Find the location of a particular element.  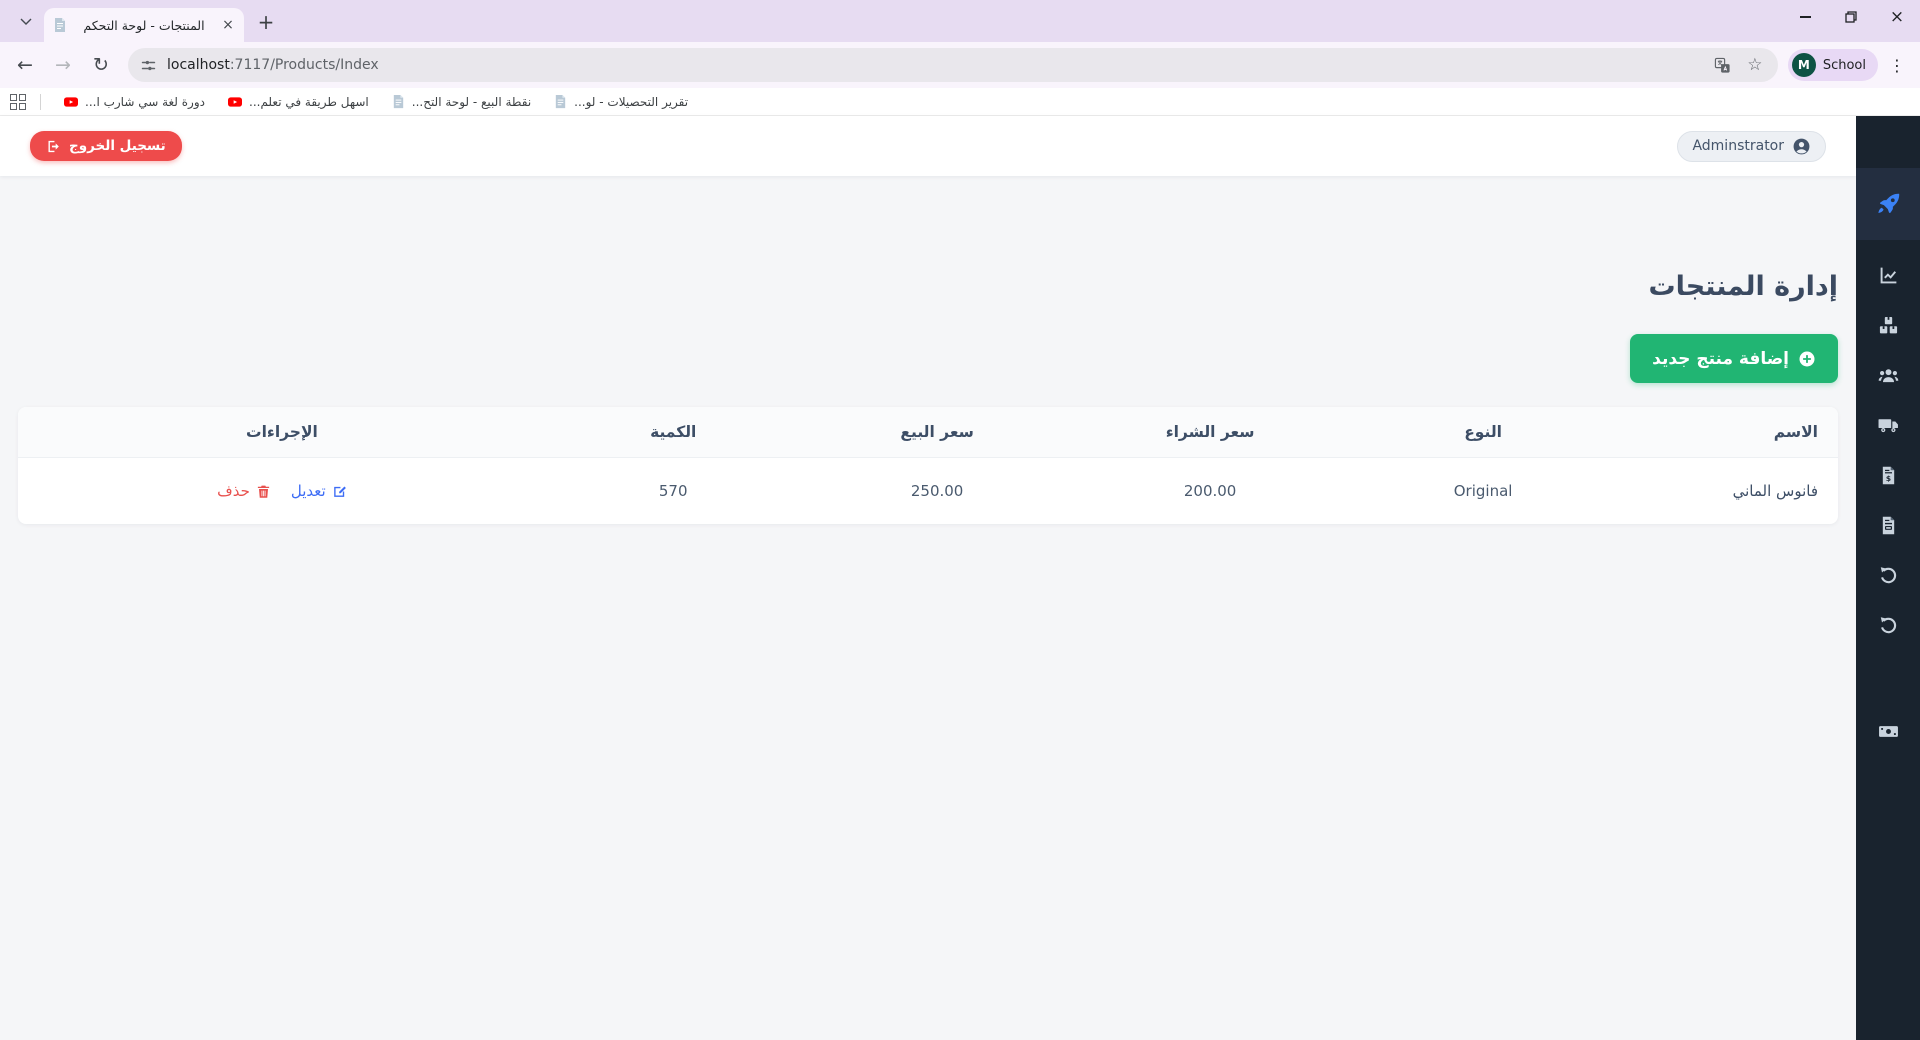

money-bill-icon is located at coordinates (1888, 731).